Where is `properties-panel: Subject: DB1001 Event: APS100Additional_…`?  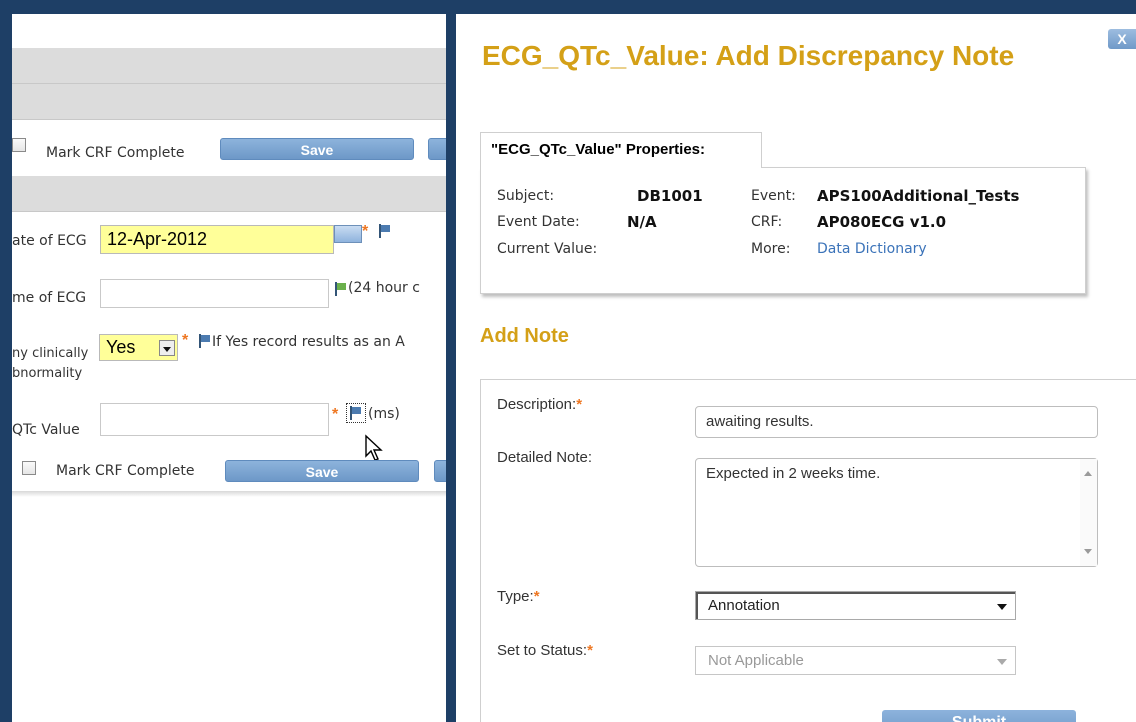 properties-panel: Subject: DB1001 Event: APS100Additional_… is located at coordinates (783, 230).